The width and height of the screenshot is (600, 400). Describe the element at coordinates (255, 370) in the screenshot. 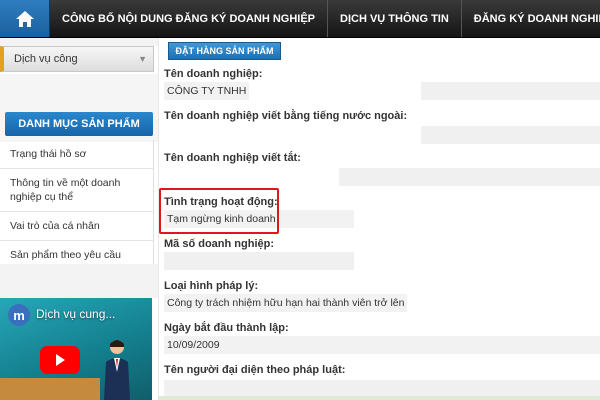

I see `field-label: Tên người đại diện theo pháp luật:` at that location.